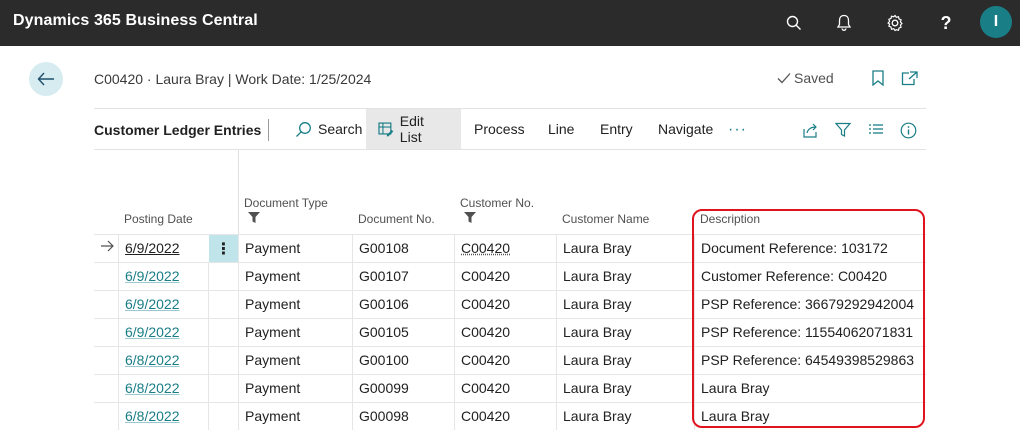 This screenshot has width=1020, height=430. What do you see at coordinates (878, 78) in the screenshot?
I see `bookmark-icon` at bounding box center [878, 78].